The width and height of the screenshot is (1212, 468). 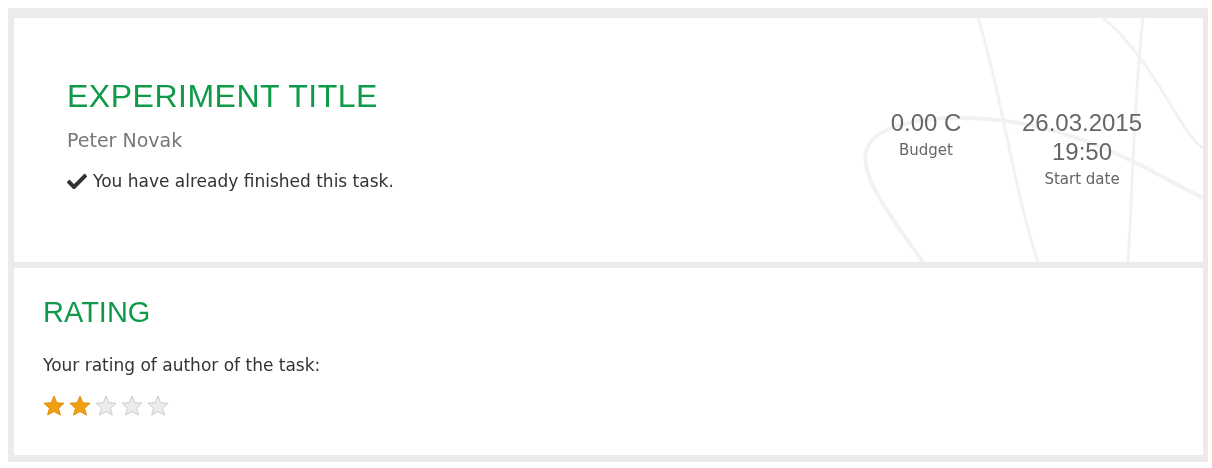 I want to click on stat-label: Start date, so click(x=1082, y=179).